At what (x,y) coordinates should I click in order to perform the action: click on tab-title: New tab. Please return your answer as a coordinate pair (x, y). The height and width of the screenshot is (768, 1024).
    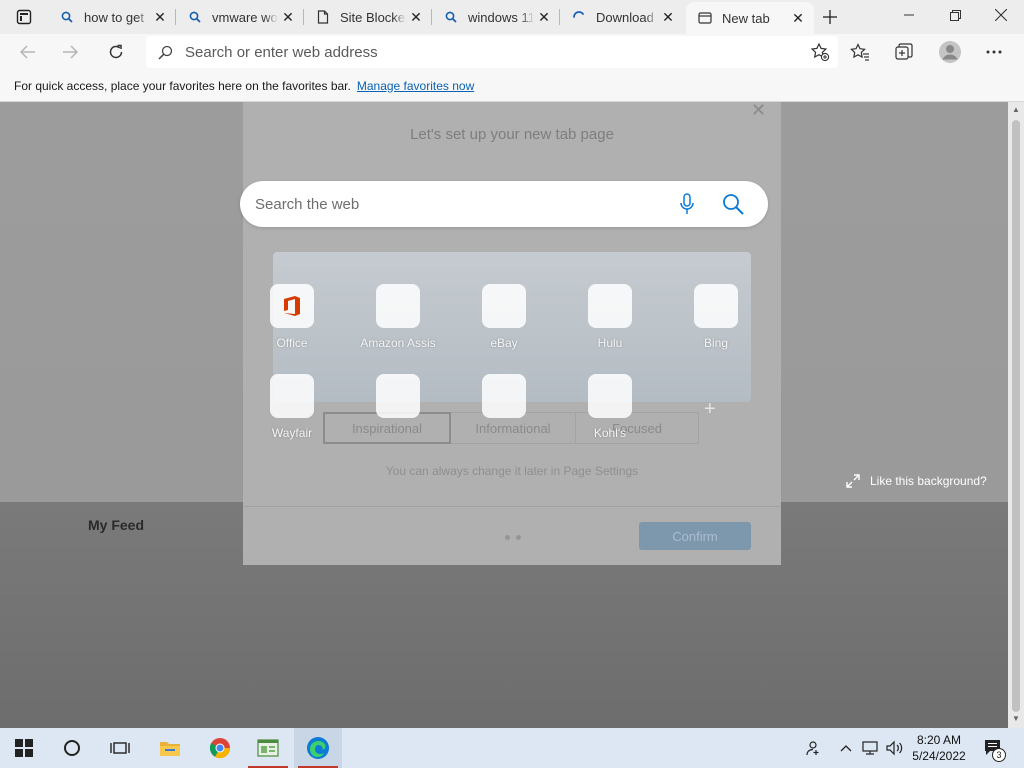
    Looking at the image, I should click on (746, 18).